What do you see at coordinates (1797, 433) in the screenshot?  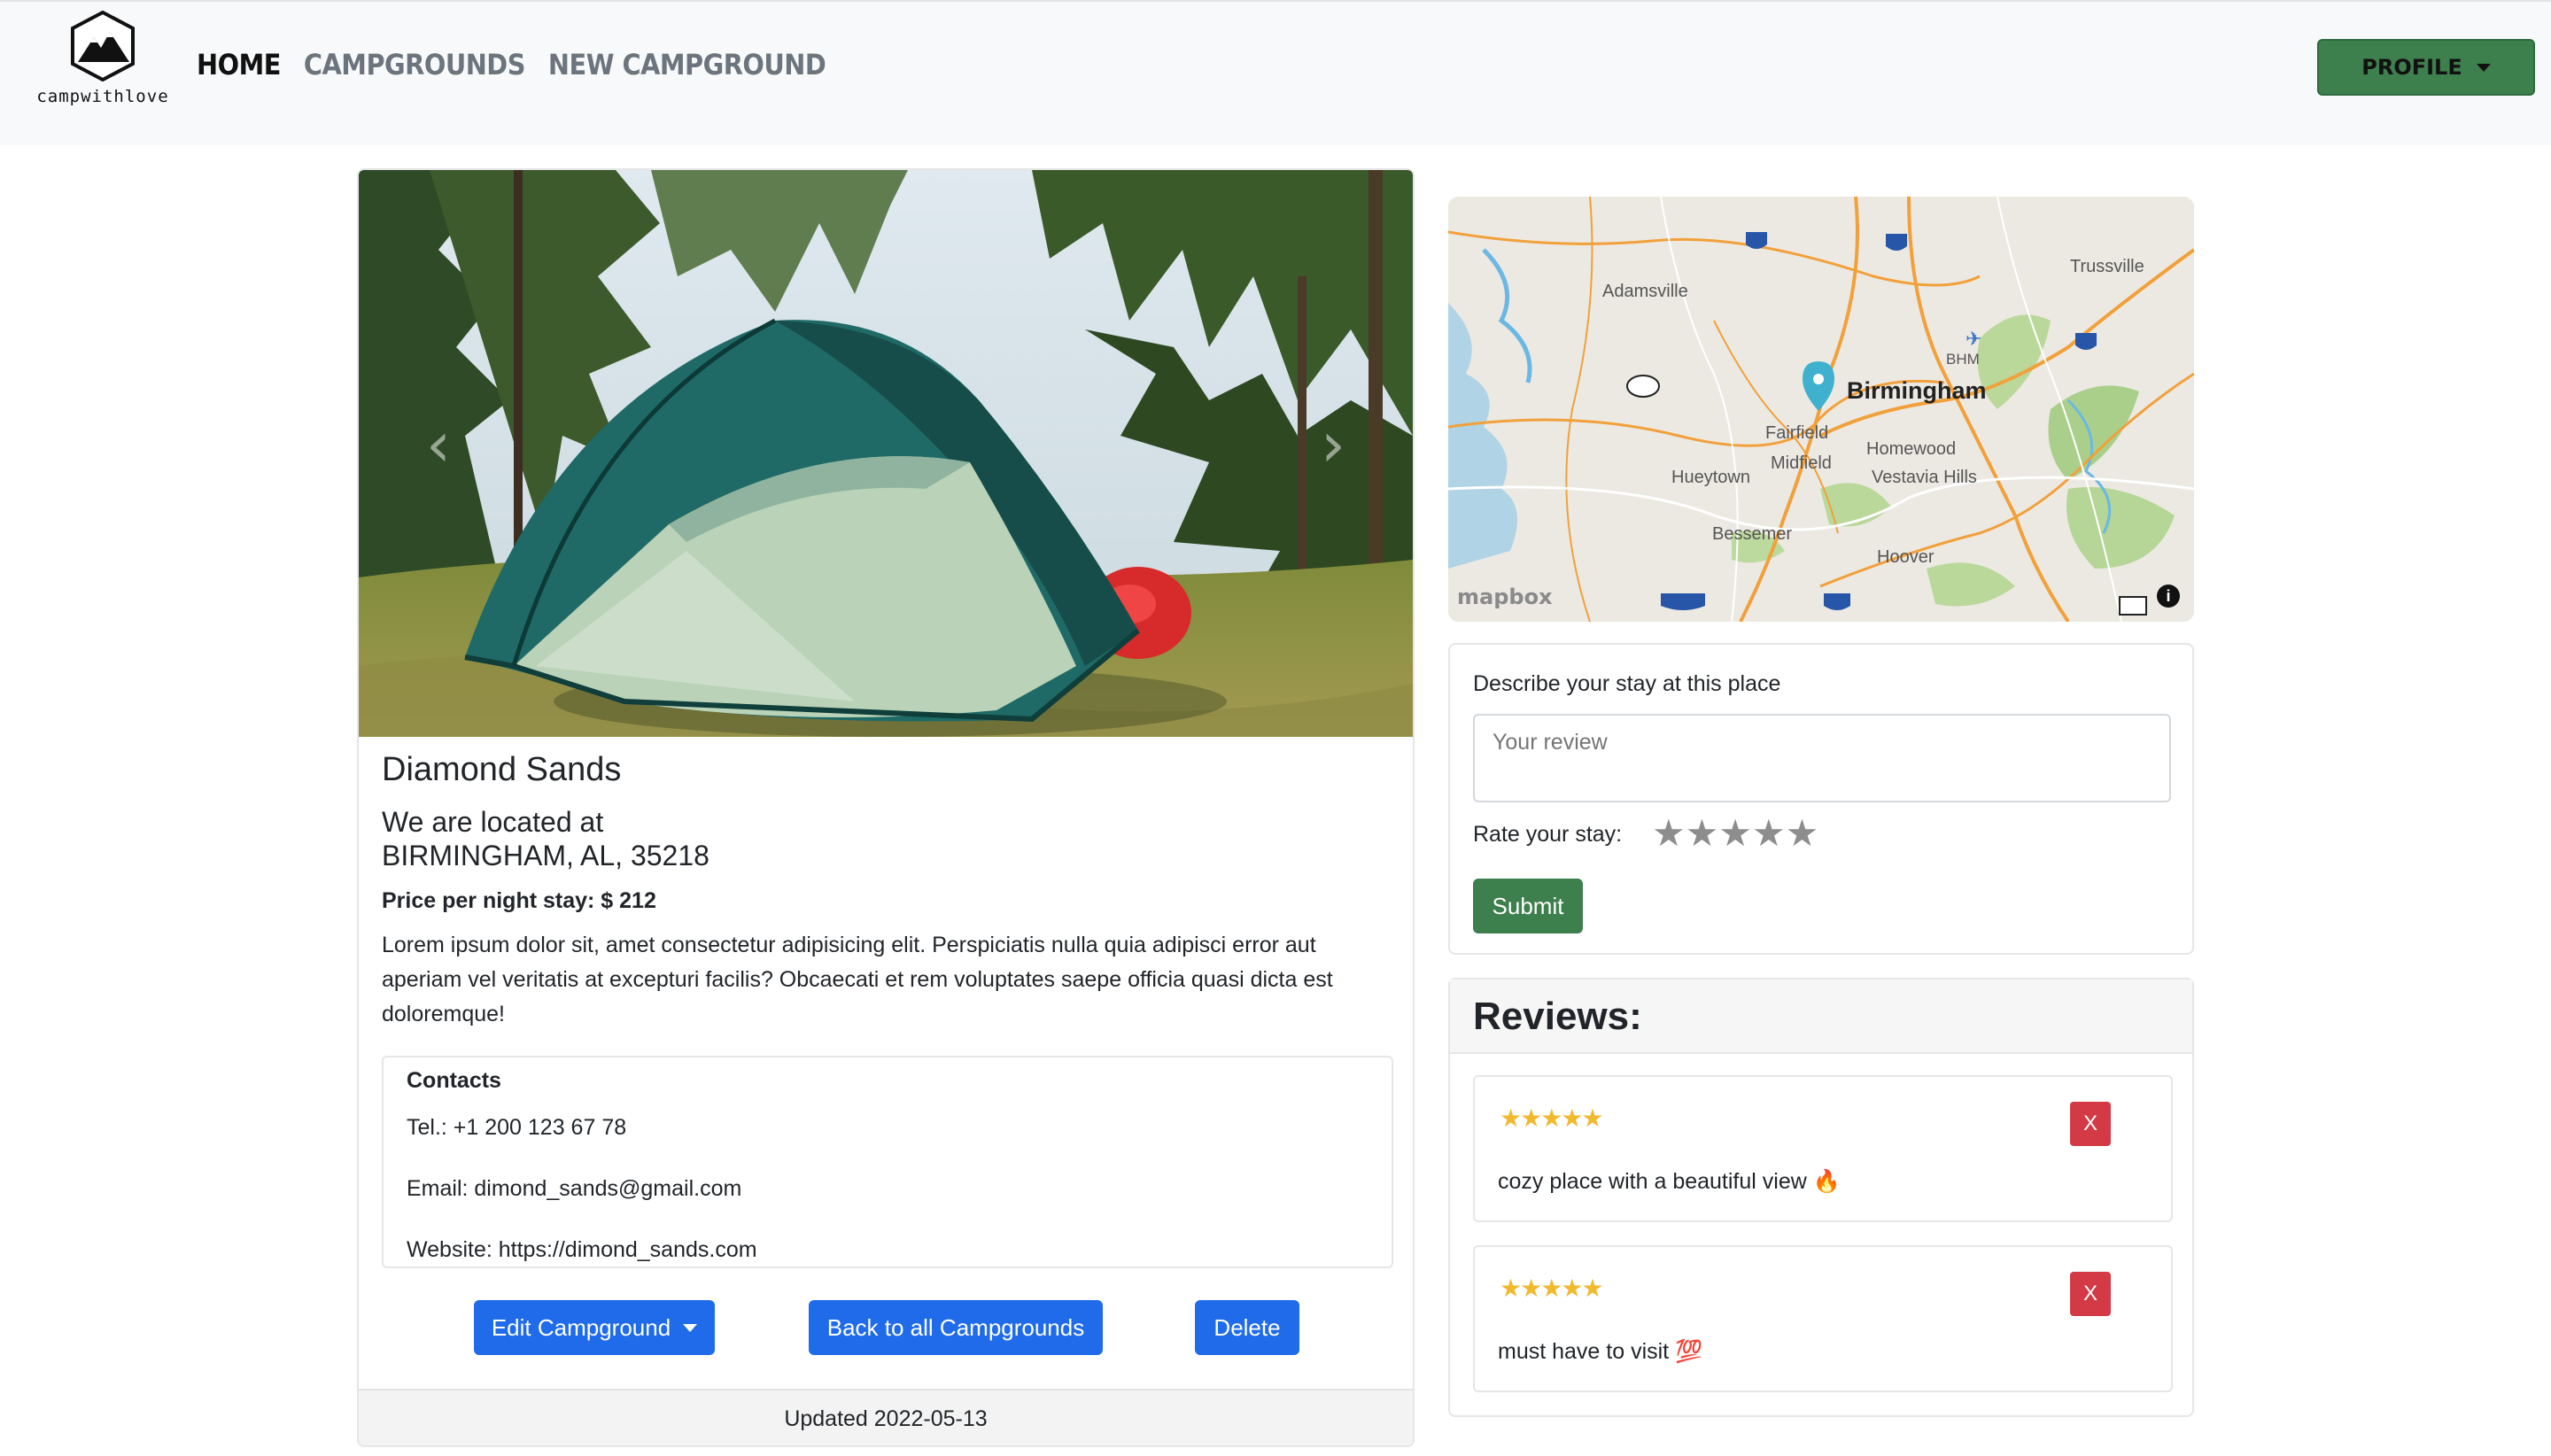 I see `map-label-fairfield: Fairfield` at bounding box center [1797, 433].